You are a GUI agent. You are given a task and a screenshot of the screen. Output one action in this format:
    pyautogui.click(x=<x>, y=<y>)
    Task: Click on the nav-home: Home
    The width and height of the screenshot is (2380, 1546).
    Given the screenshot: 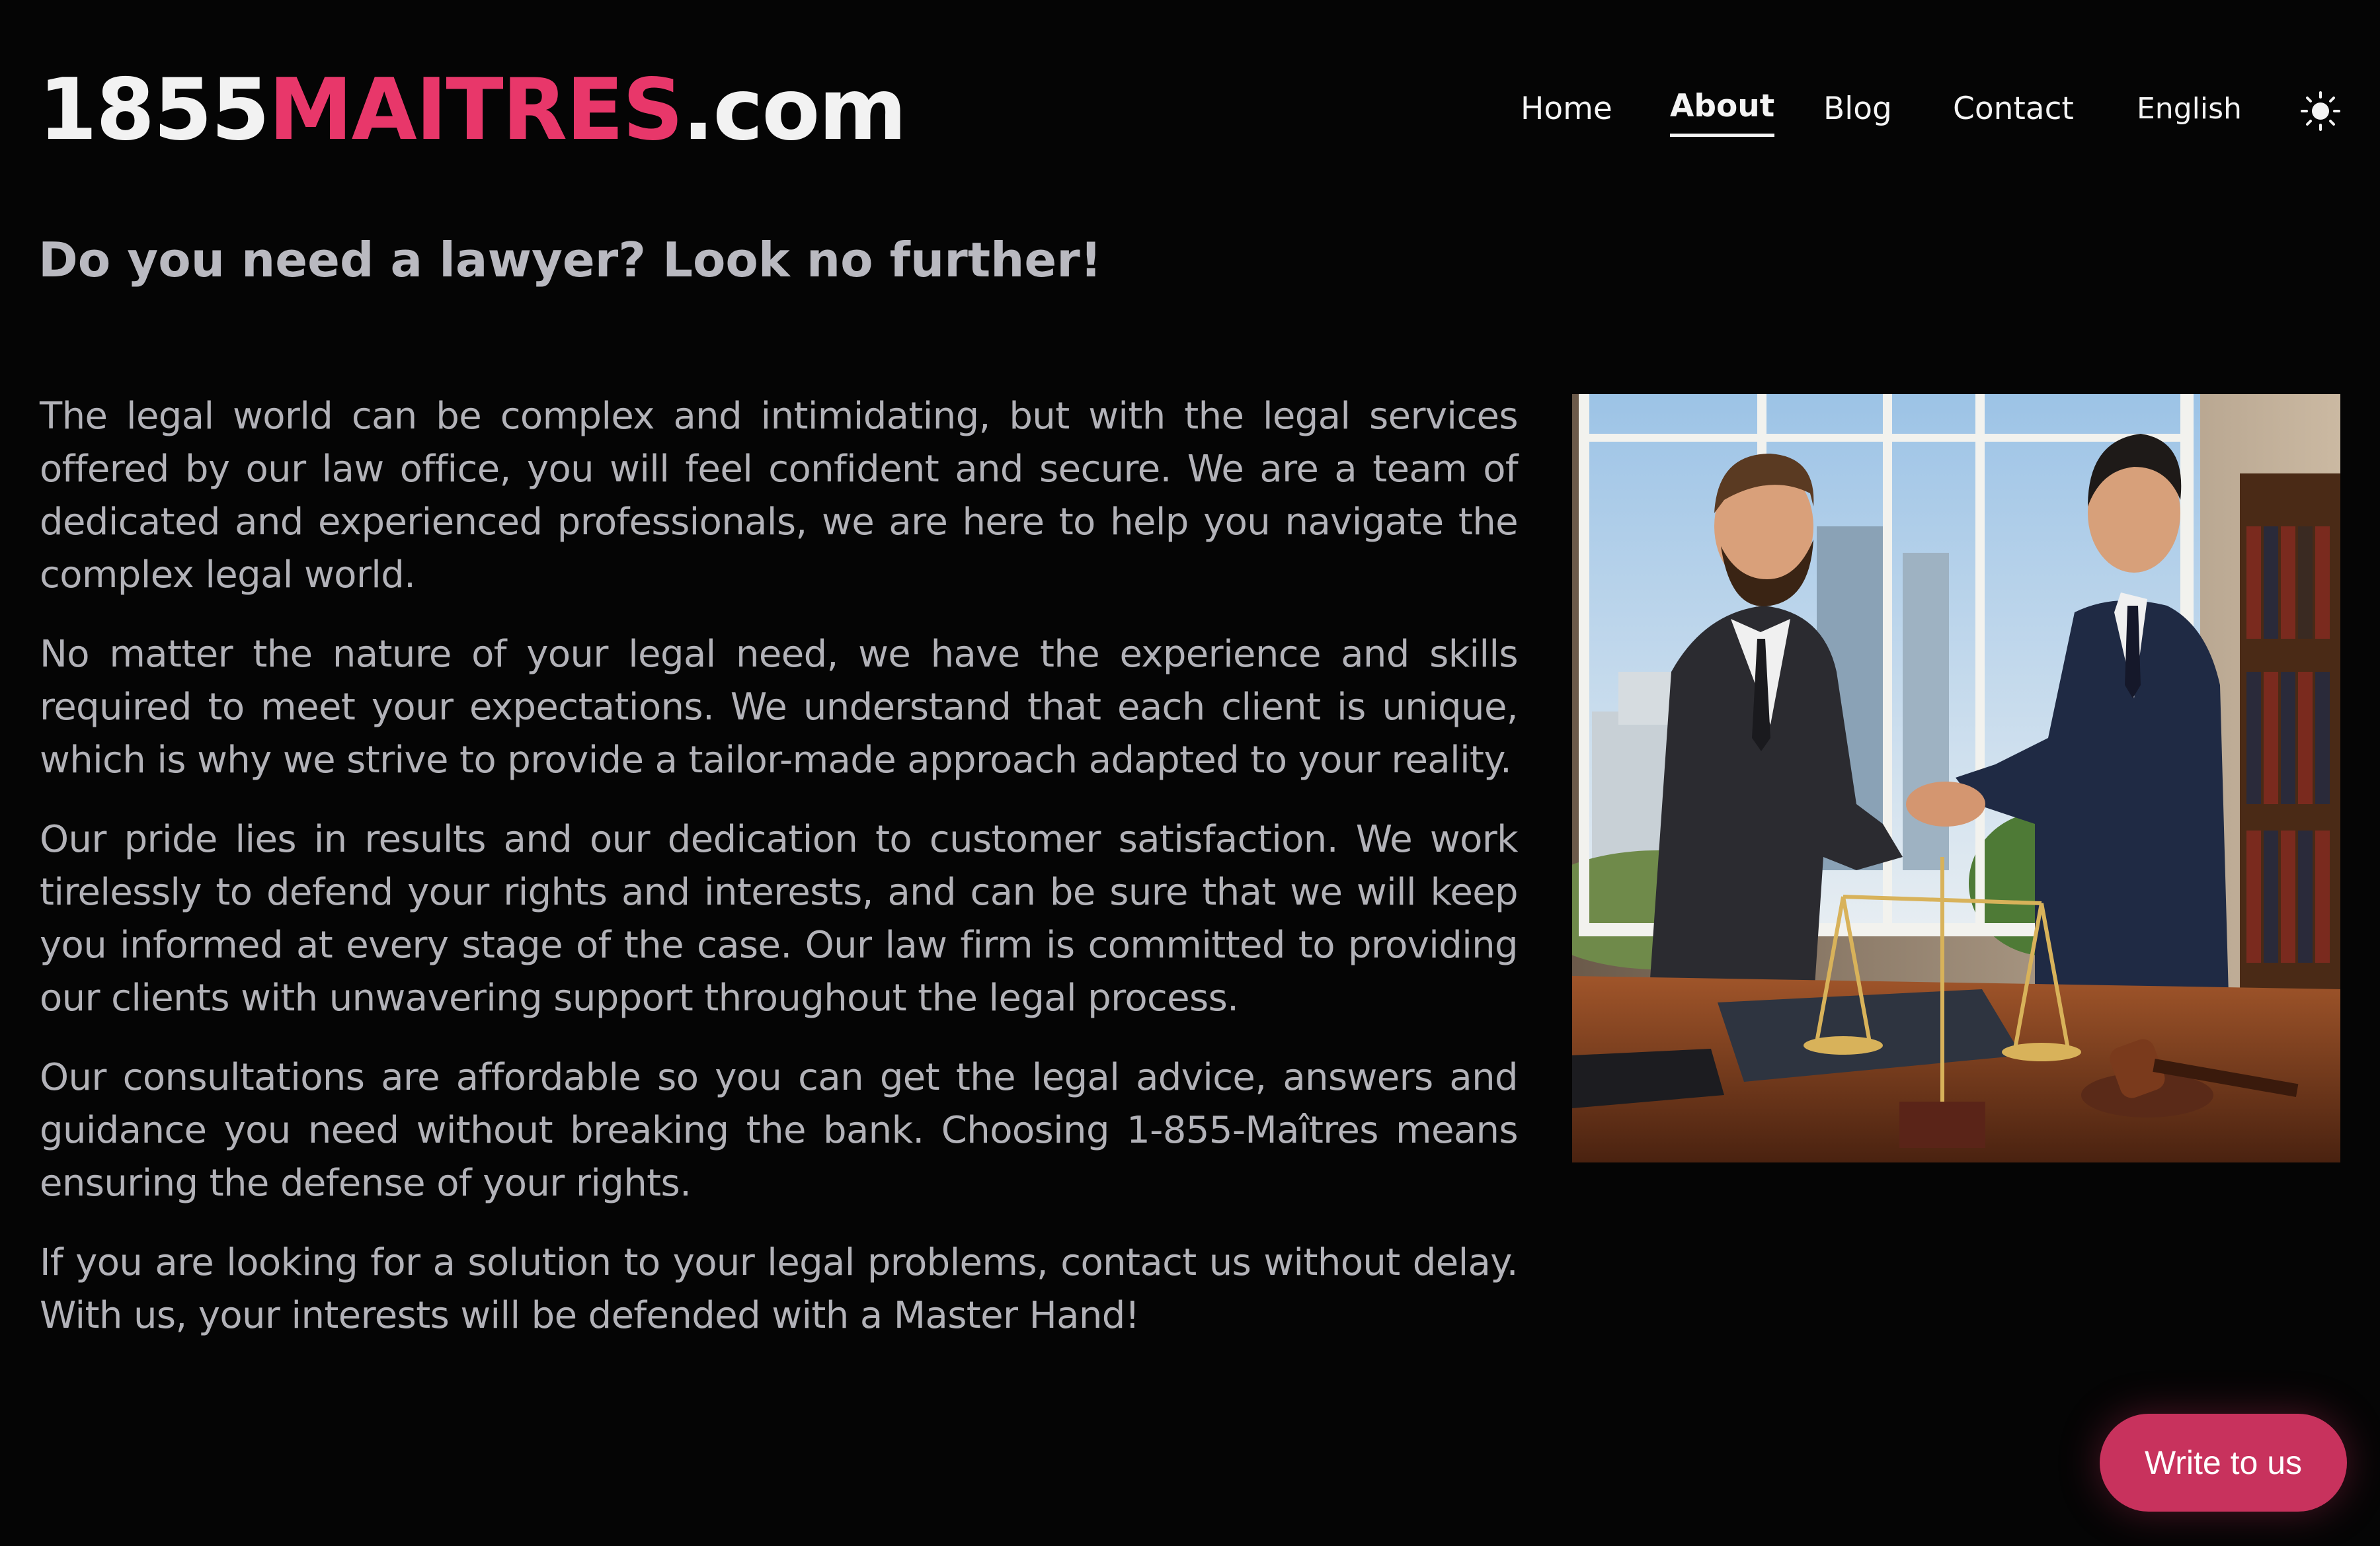 What is the action you would take?
    pyautogui.click(x=1566, y=109)
    